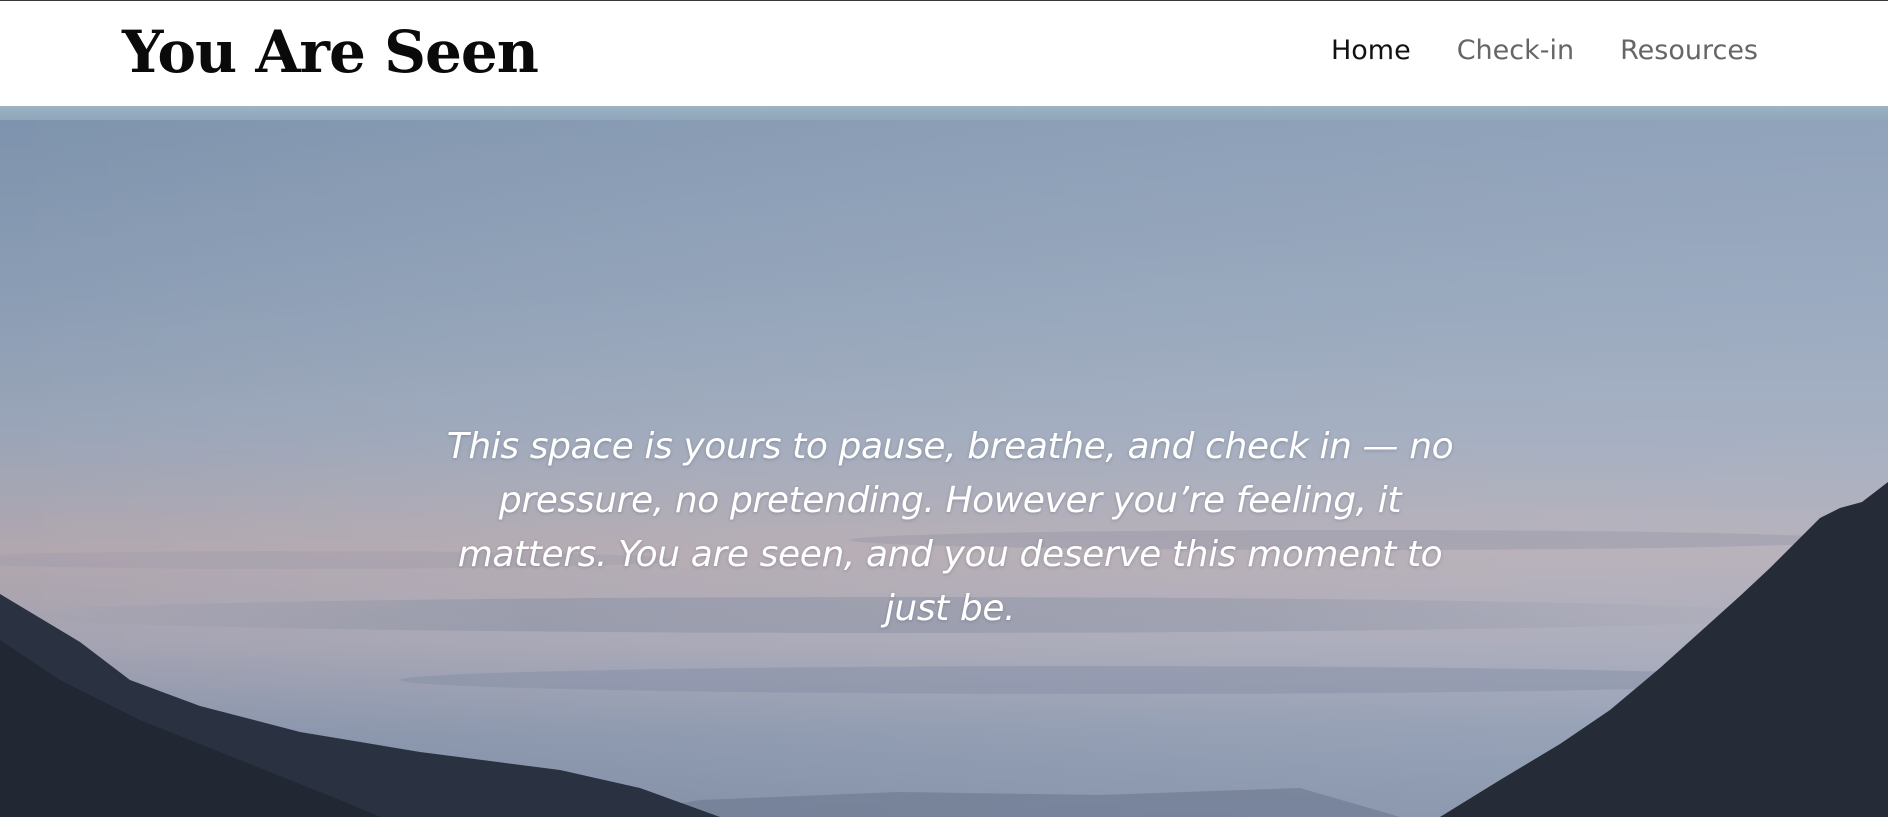 The height and width of the screenshot is (817, 1888). I want to click on header-shadow, so click(944, 113).